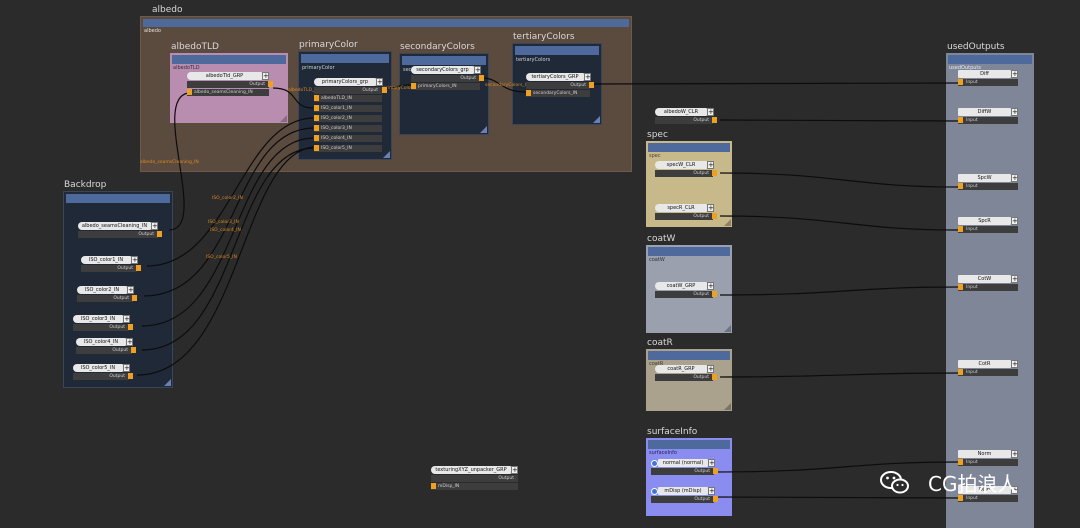 Image resolution: width=1080 pixels, height=528 pixels. I want to click on wechat-icon, so click(895, 483).